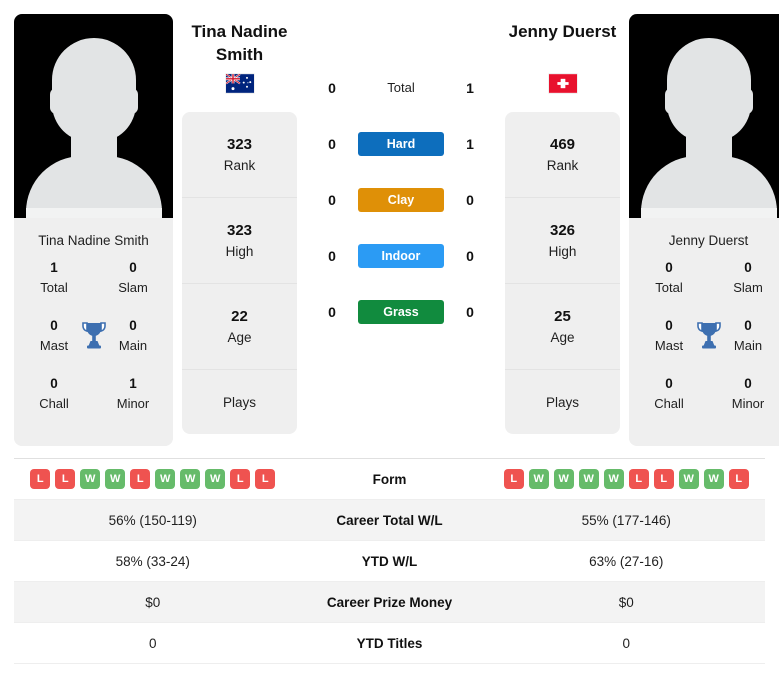 This screenshot has height=699, width=779. What do you see at coordinates (54, 277) in the screenshot?
I see `left-titles-total: 1 Total` at bounding box center [54, 277].